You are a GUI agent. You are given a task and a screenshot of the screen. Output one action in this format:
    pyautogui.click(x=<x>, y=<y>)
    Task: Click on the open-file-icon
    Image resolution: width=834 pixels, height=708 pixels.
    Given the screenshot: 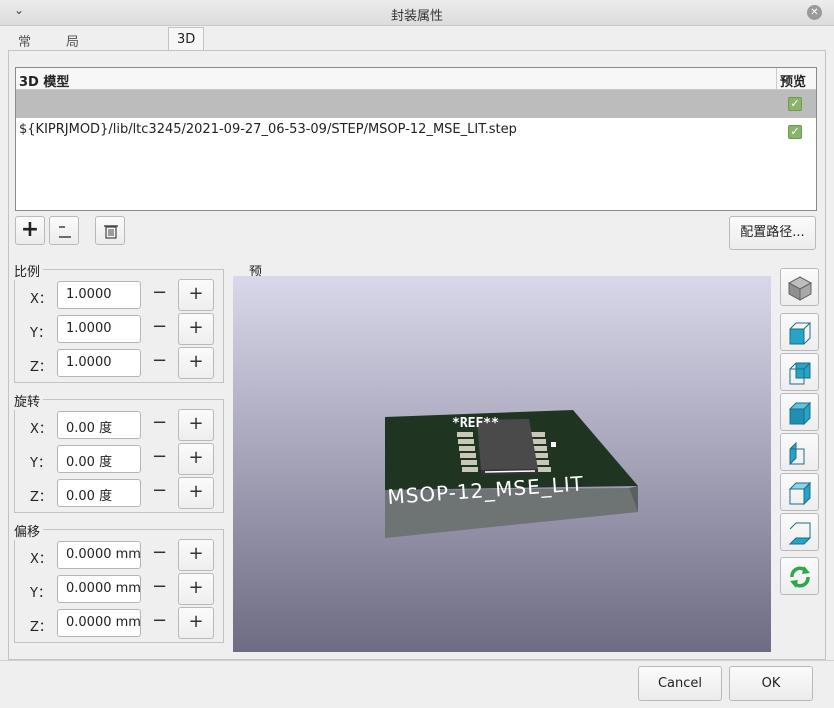 What is the action you would take?
    pyautogui.click(x=65, y=232)
    